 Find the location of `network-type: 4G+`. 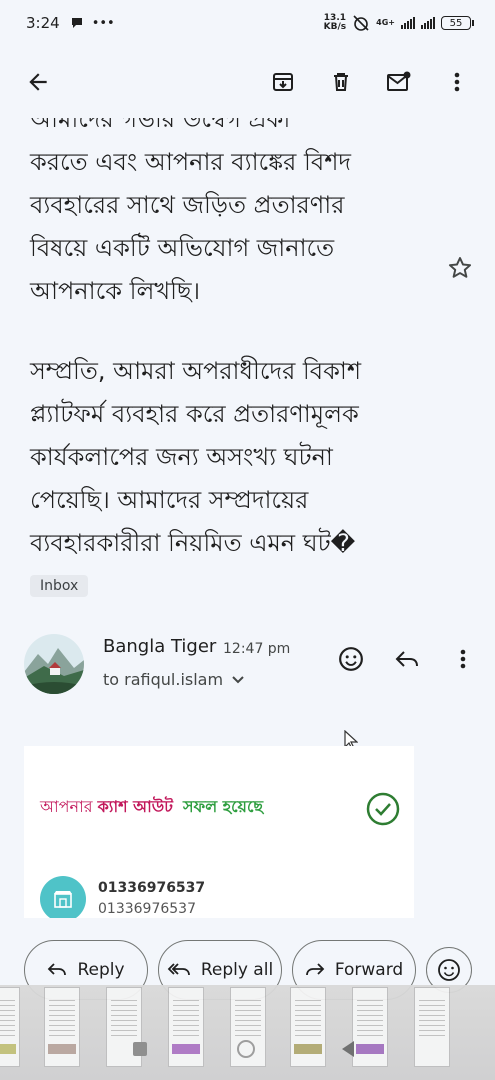

network-type: 4G+ is located at coordinates (385, 22).